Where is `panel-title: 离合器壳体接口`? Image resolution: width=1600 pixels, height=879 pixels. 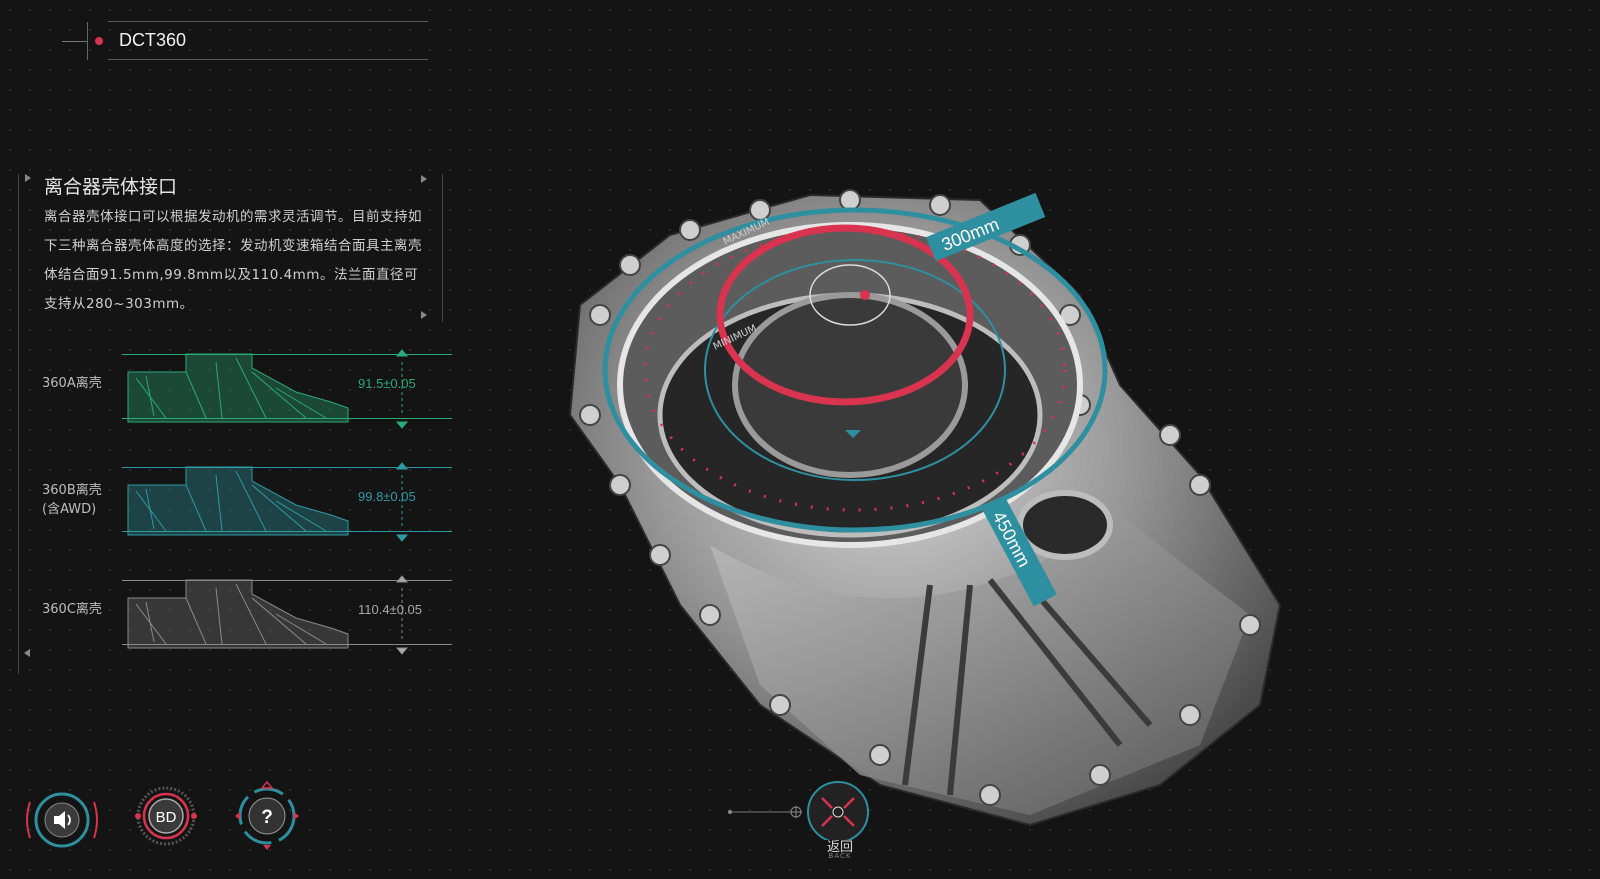
panel-title: 离合器壳体接口 is located at coordinates (111, 187).